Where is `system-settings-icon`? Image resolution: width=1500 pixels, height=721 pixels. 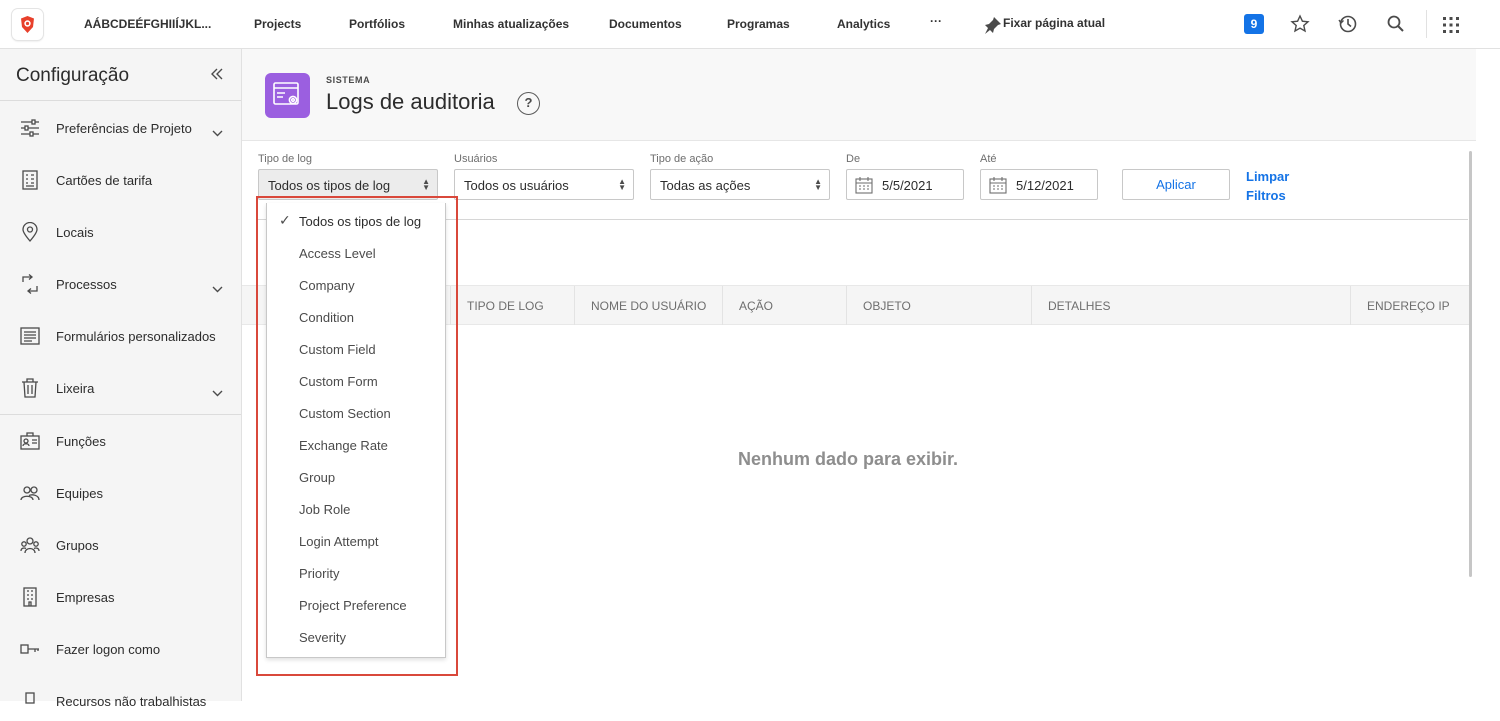
system-settings-icon is located at coordinates (287, 95).